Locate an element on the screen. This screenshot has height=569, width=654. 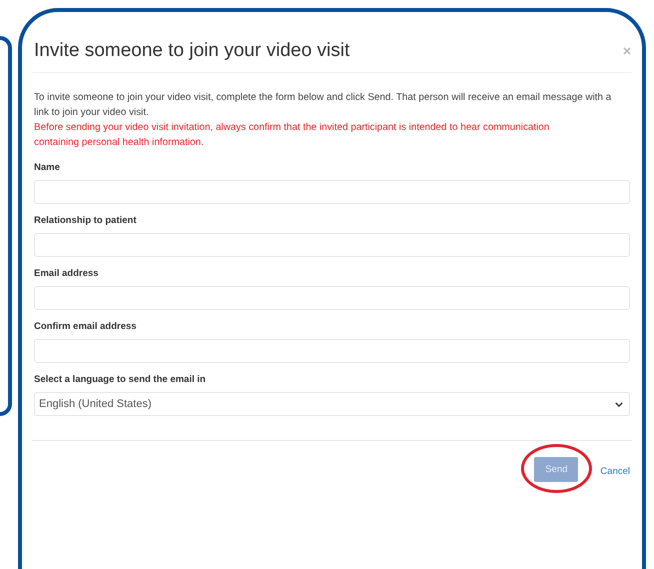
field-label: Email address is located at coordinates (67, 273).